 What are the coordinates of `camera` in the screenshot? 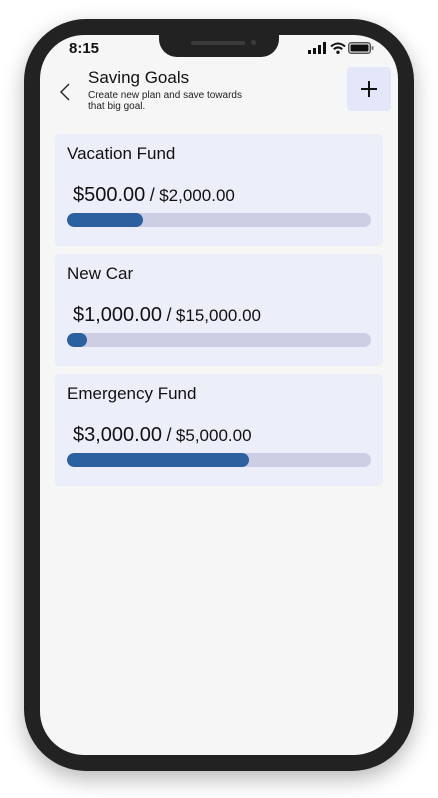 It's located at (253, 42).